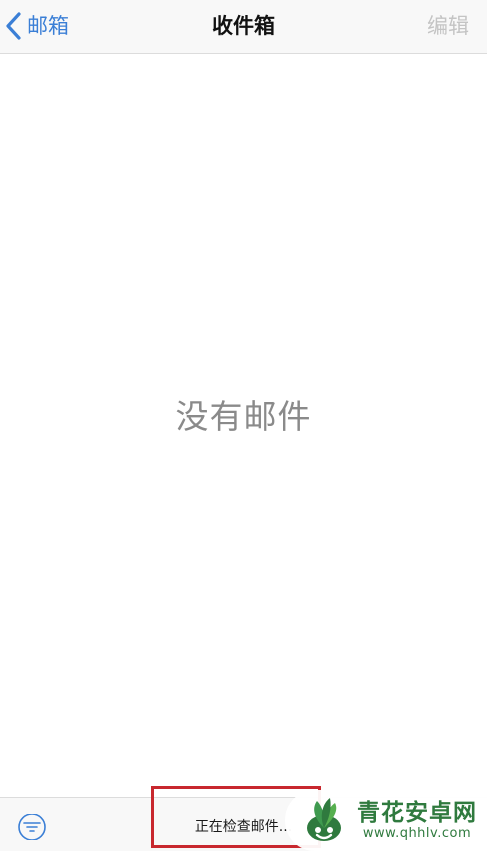 This screenshot has height=851, width=487. What do you see at coordinates (417, 833) in the screenshot?
I see `watermark-url: www.qhhlv.com` at bounding box center [417, 833].